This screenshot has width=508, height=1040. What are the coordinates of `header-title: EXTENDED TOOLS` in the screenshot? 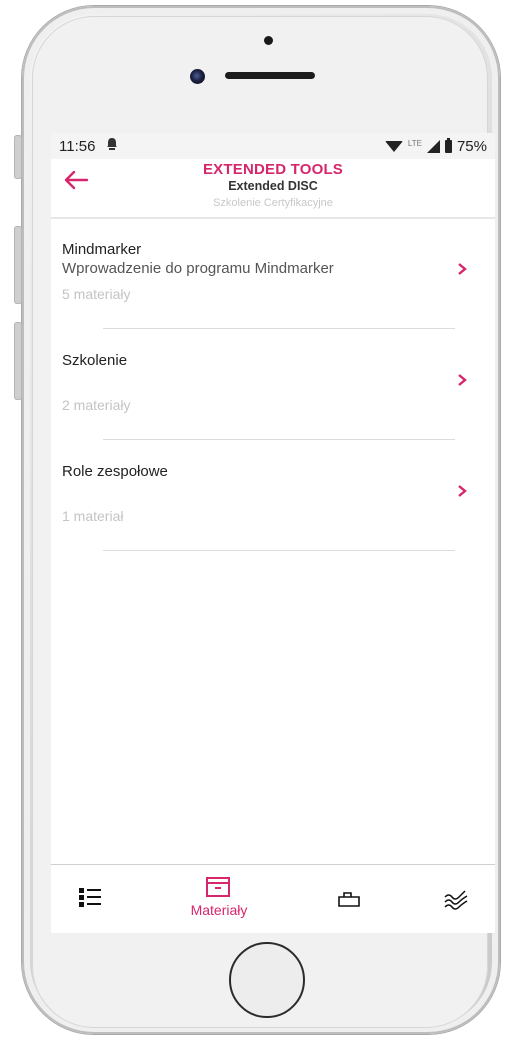 It's located at (273, 169).